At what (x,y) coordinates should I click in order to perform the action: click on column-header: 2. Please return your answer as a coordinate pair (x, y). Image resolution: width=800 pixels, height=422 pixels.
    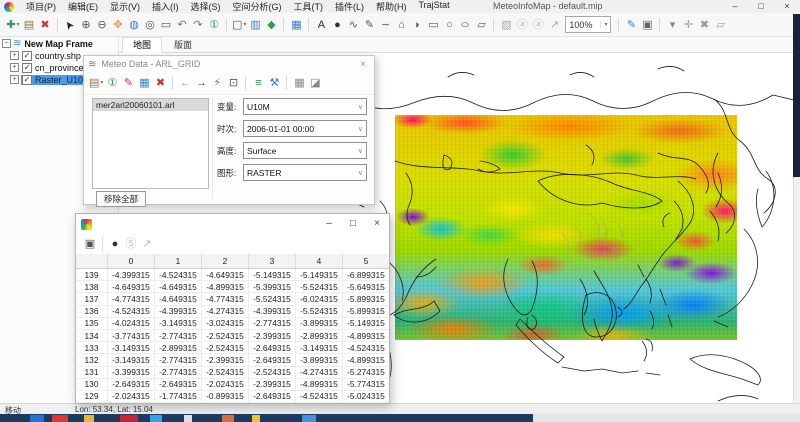
    Looking at the image, I should click on (225, 261).